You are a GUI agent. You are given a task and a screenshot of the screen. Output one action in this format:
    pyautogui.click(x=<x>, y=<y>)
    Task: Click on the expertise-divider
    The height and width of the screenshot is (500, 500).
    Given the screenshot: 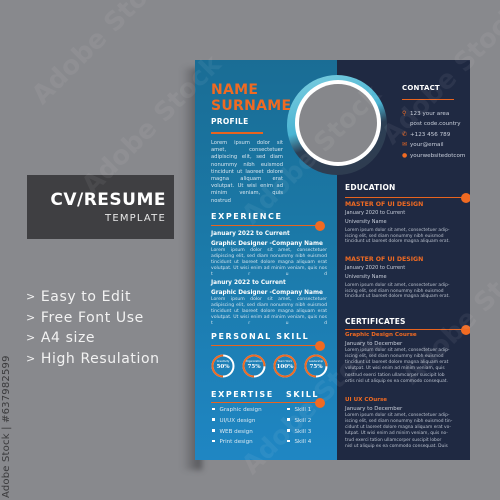 What is the action you would take?
    pyautogui.click(x=266, y=402)
    